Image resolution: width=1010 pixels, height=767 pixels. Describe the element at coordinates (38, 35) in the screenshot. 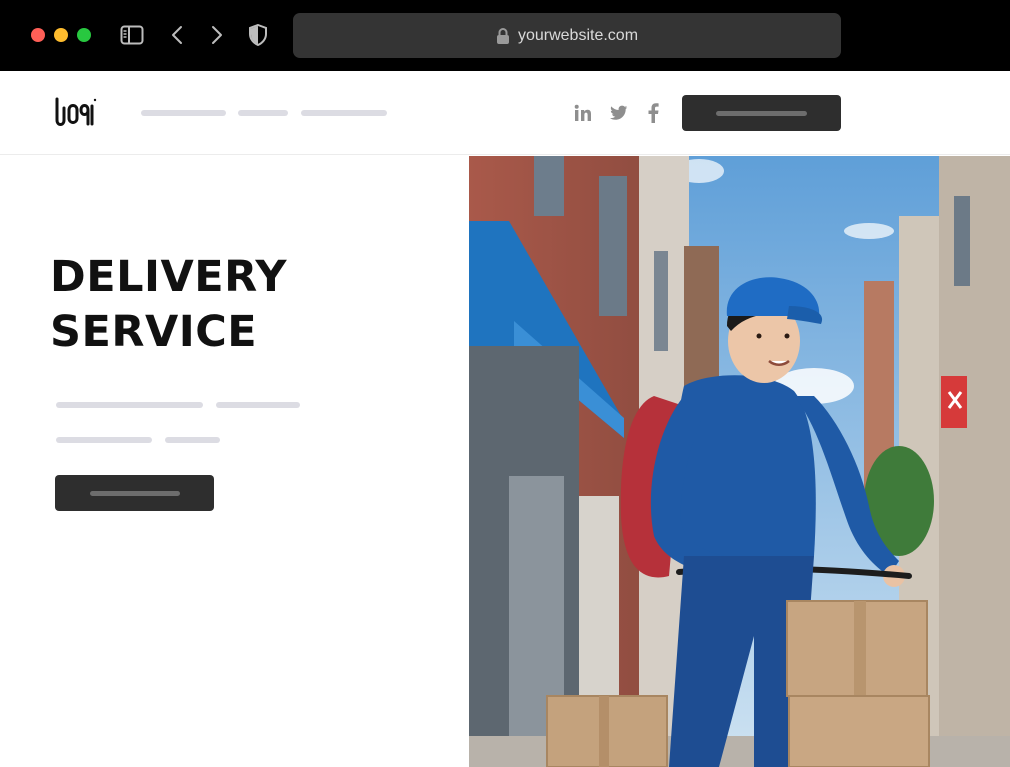

I see `close-window-button` at that location.